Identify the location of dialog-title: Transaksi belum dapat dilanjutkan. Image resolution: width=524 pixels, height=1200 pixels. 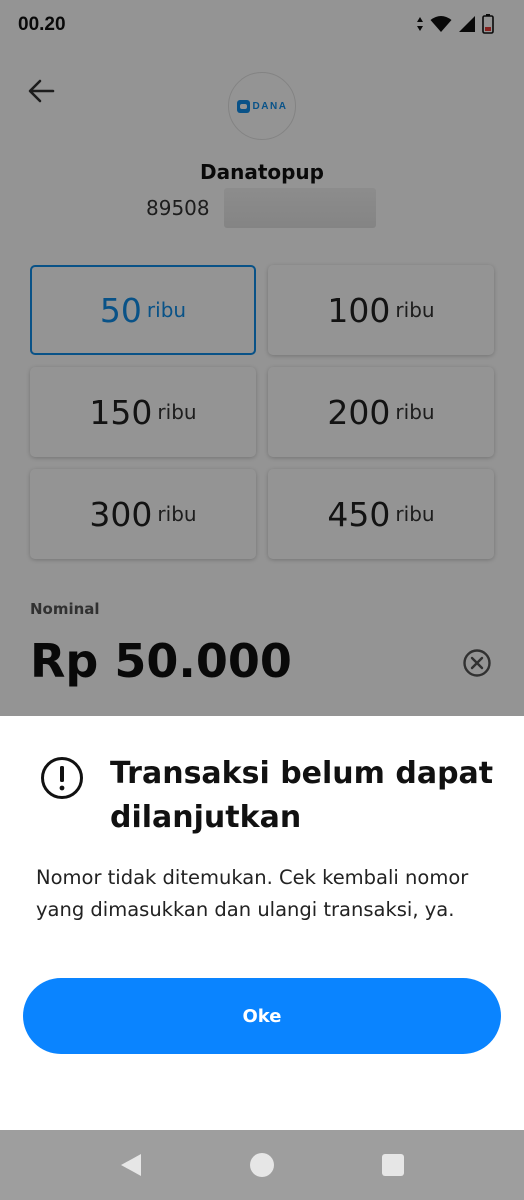
(302, 795).